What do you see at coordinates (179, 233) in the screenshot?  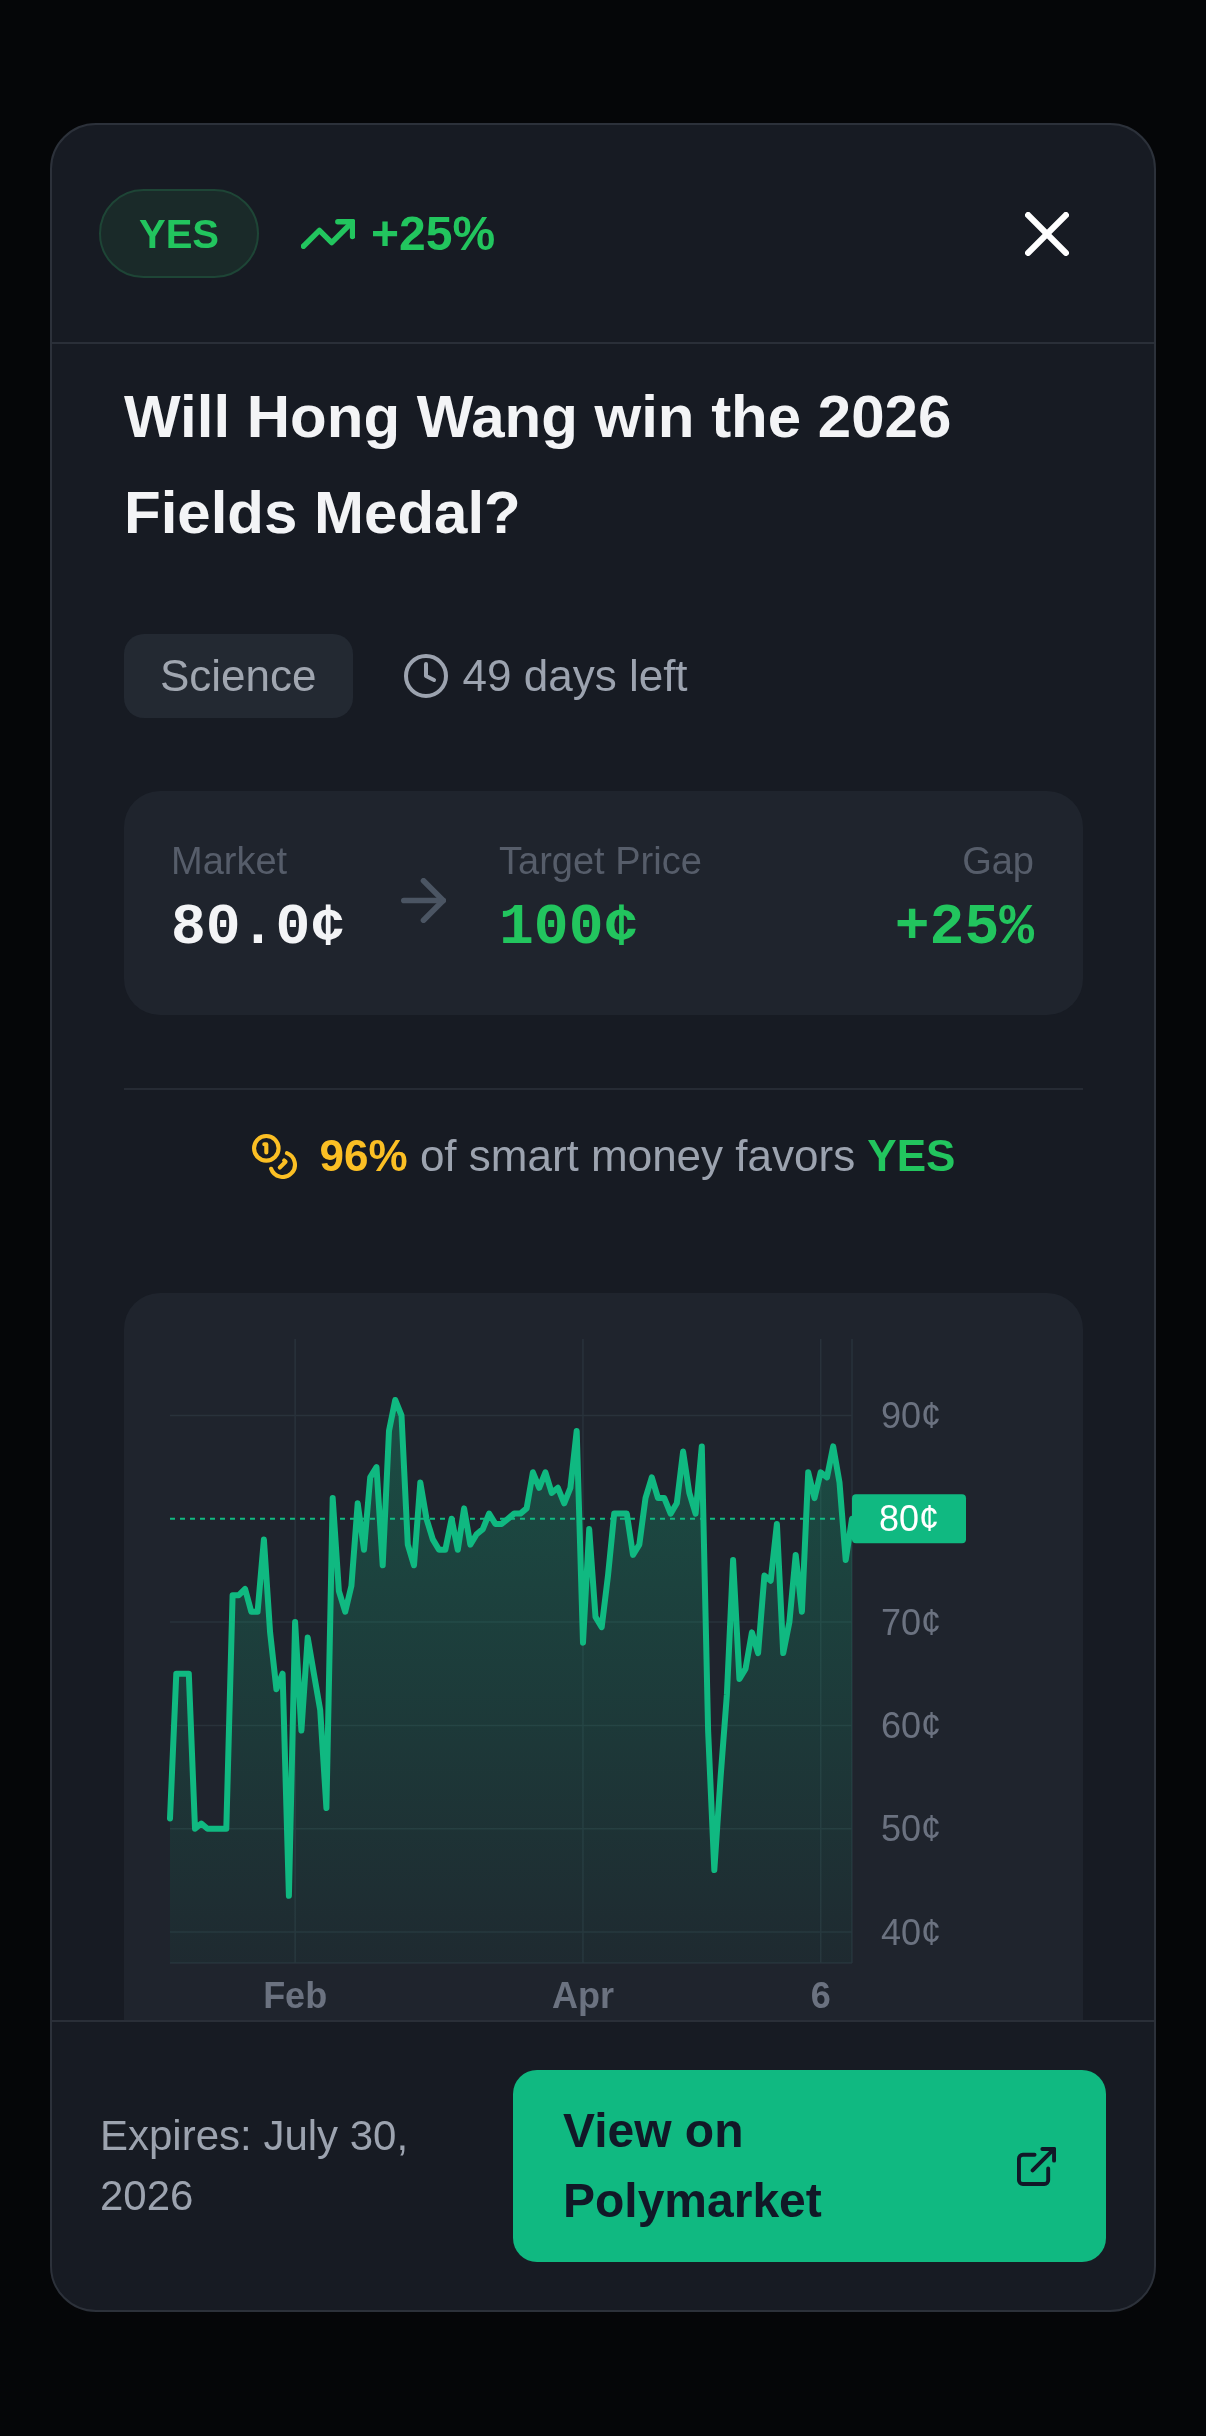 I see `outcome-badge: YES` at bounding box center [179, 233].